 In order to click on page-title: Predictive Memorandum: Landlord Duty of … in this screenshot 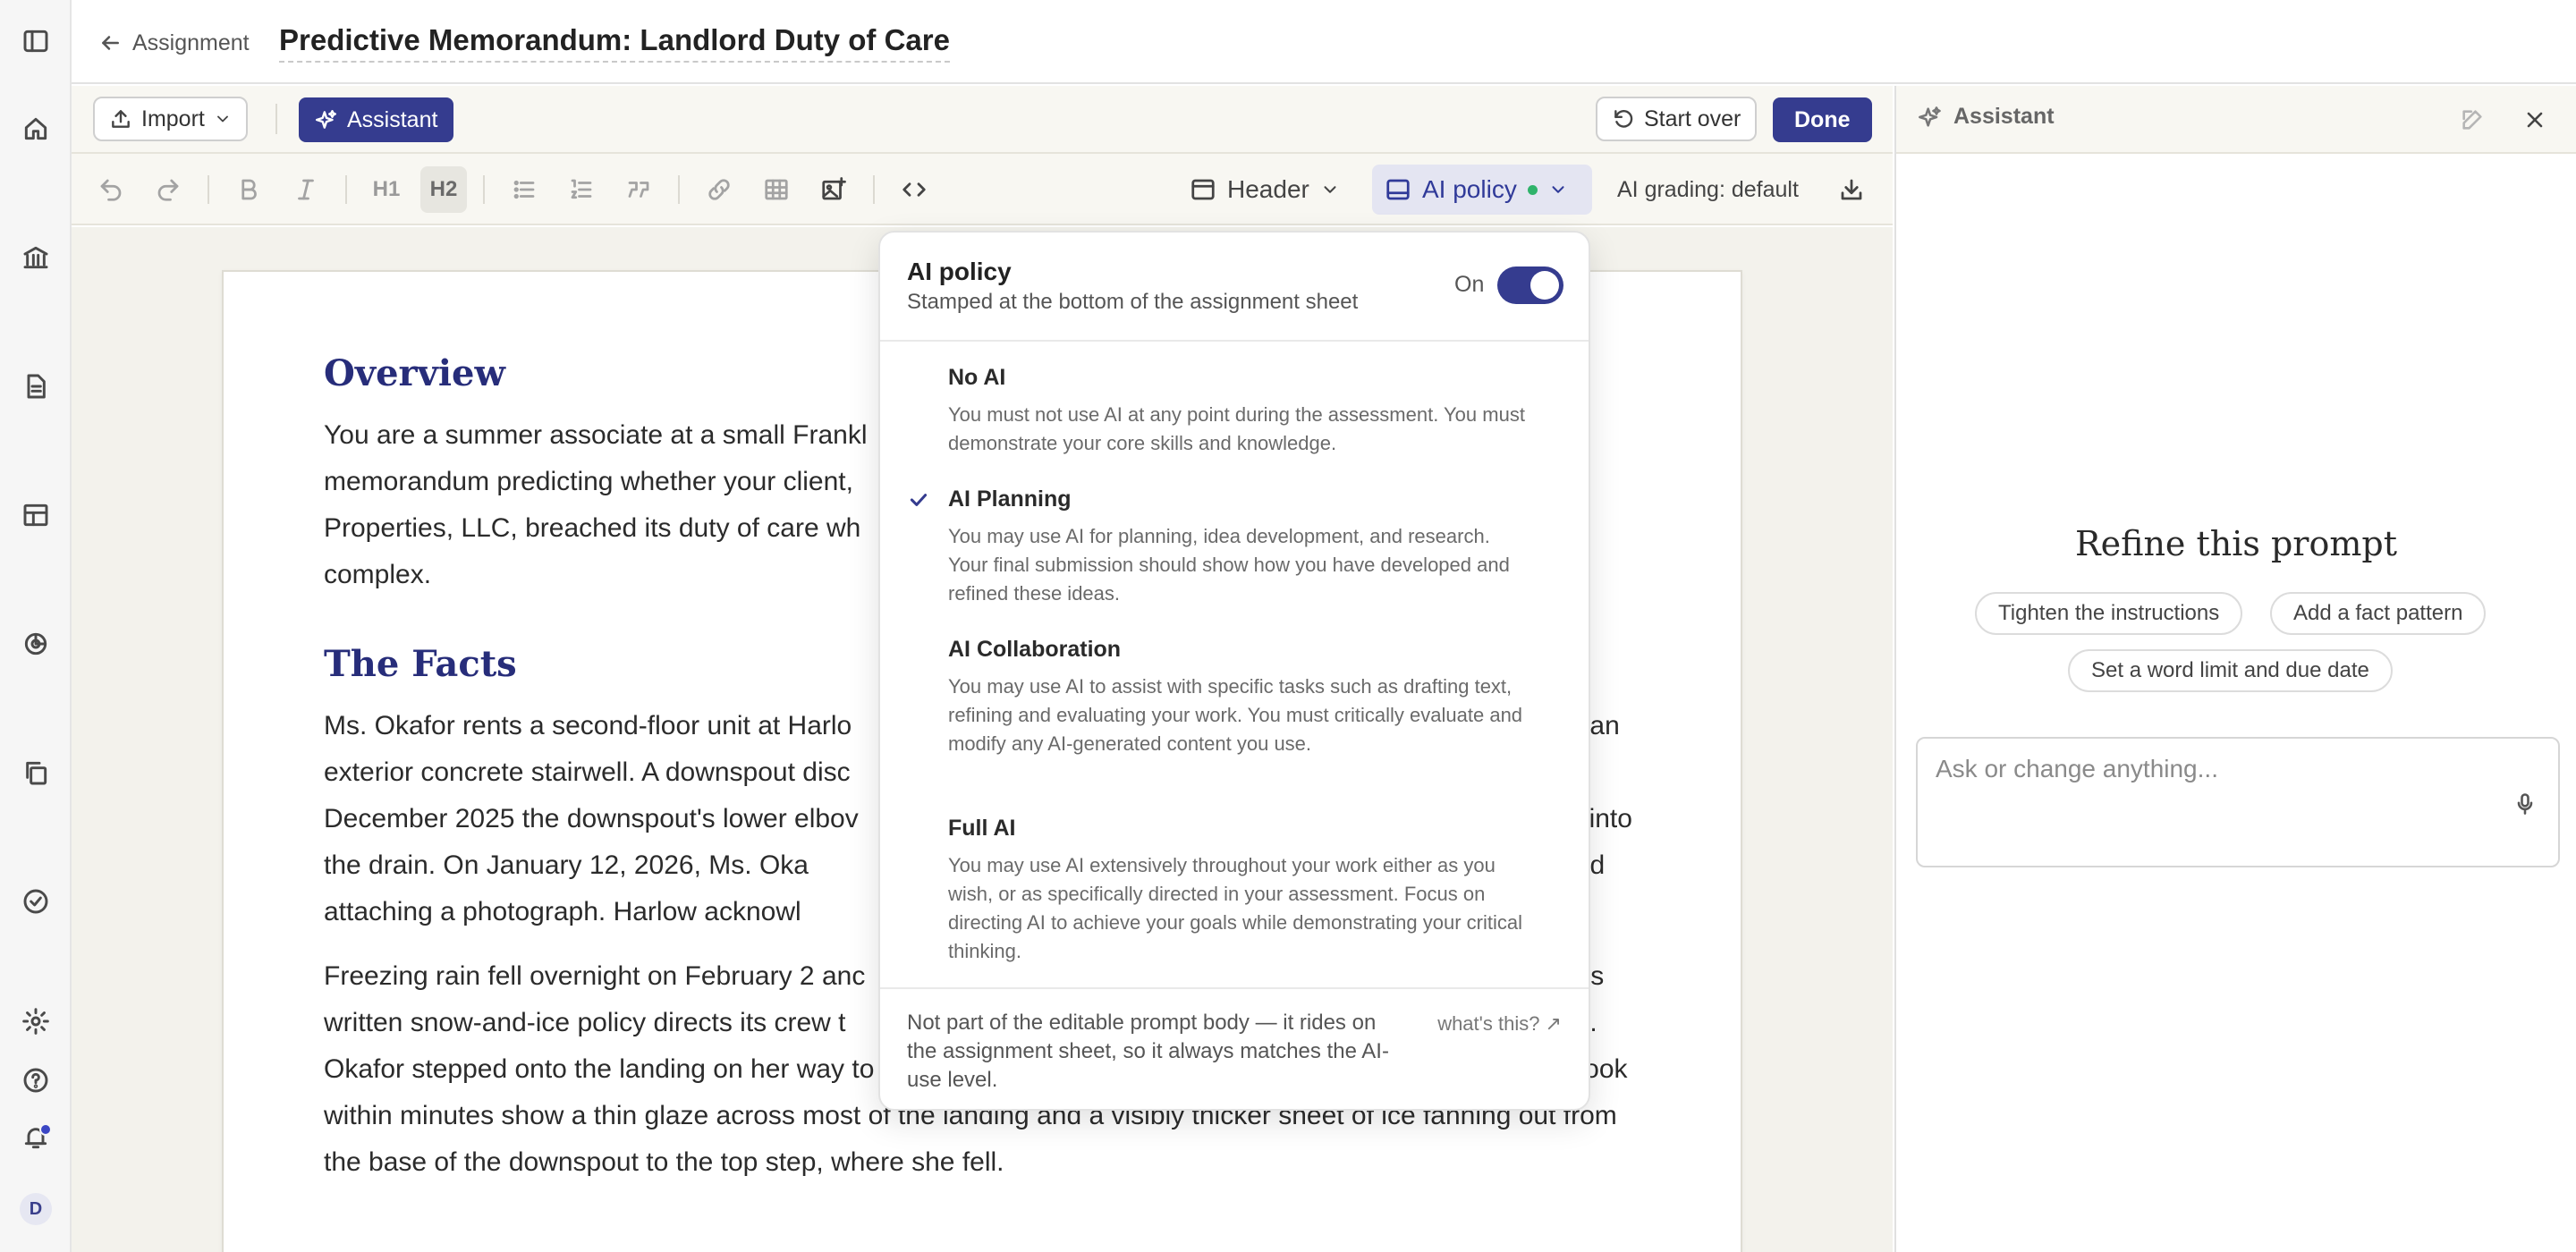, I will do `click(614, 43)`.